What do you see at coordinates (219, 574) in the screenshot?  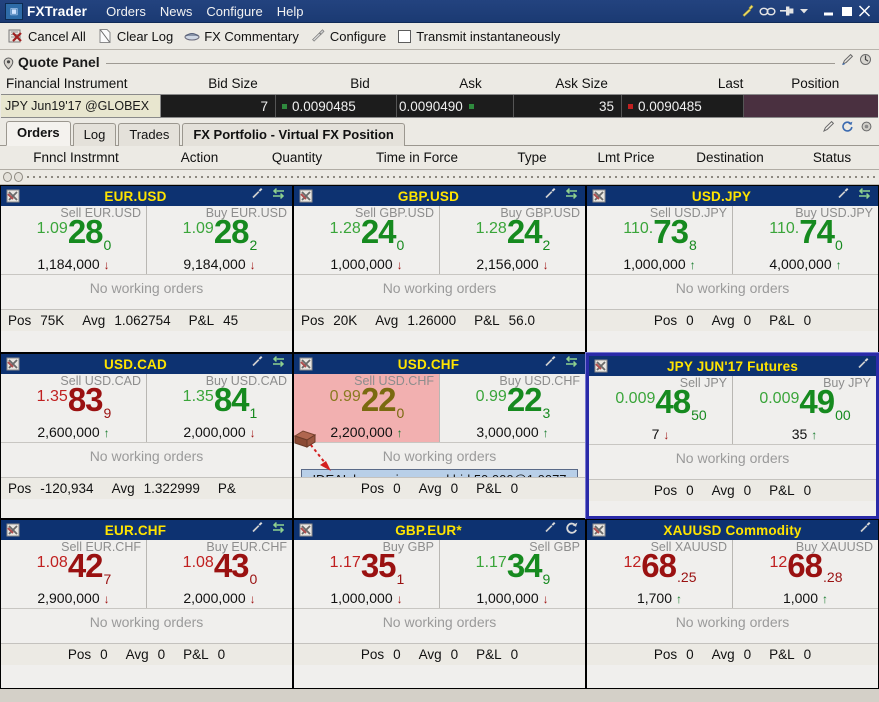 I see `buy-side: Buy EUR.CHF 1.08 43 0 2,000,000 ↓` at bounding box center [219, 574].